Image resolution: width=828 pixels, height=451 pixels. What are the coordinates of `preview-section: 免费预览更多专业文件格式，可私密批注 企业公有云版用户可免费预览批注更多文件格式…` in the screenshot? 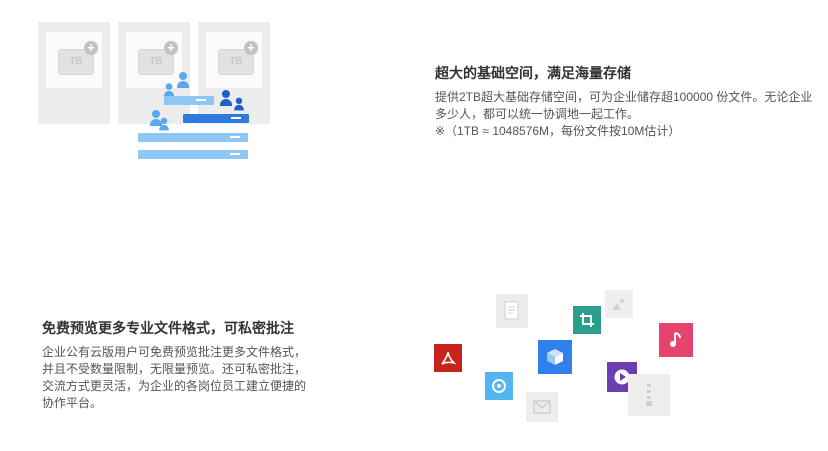 It's located at (192, 365).